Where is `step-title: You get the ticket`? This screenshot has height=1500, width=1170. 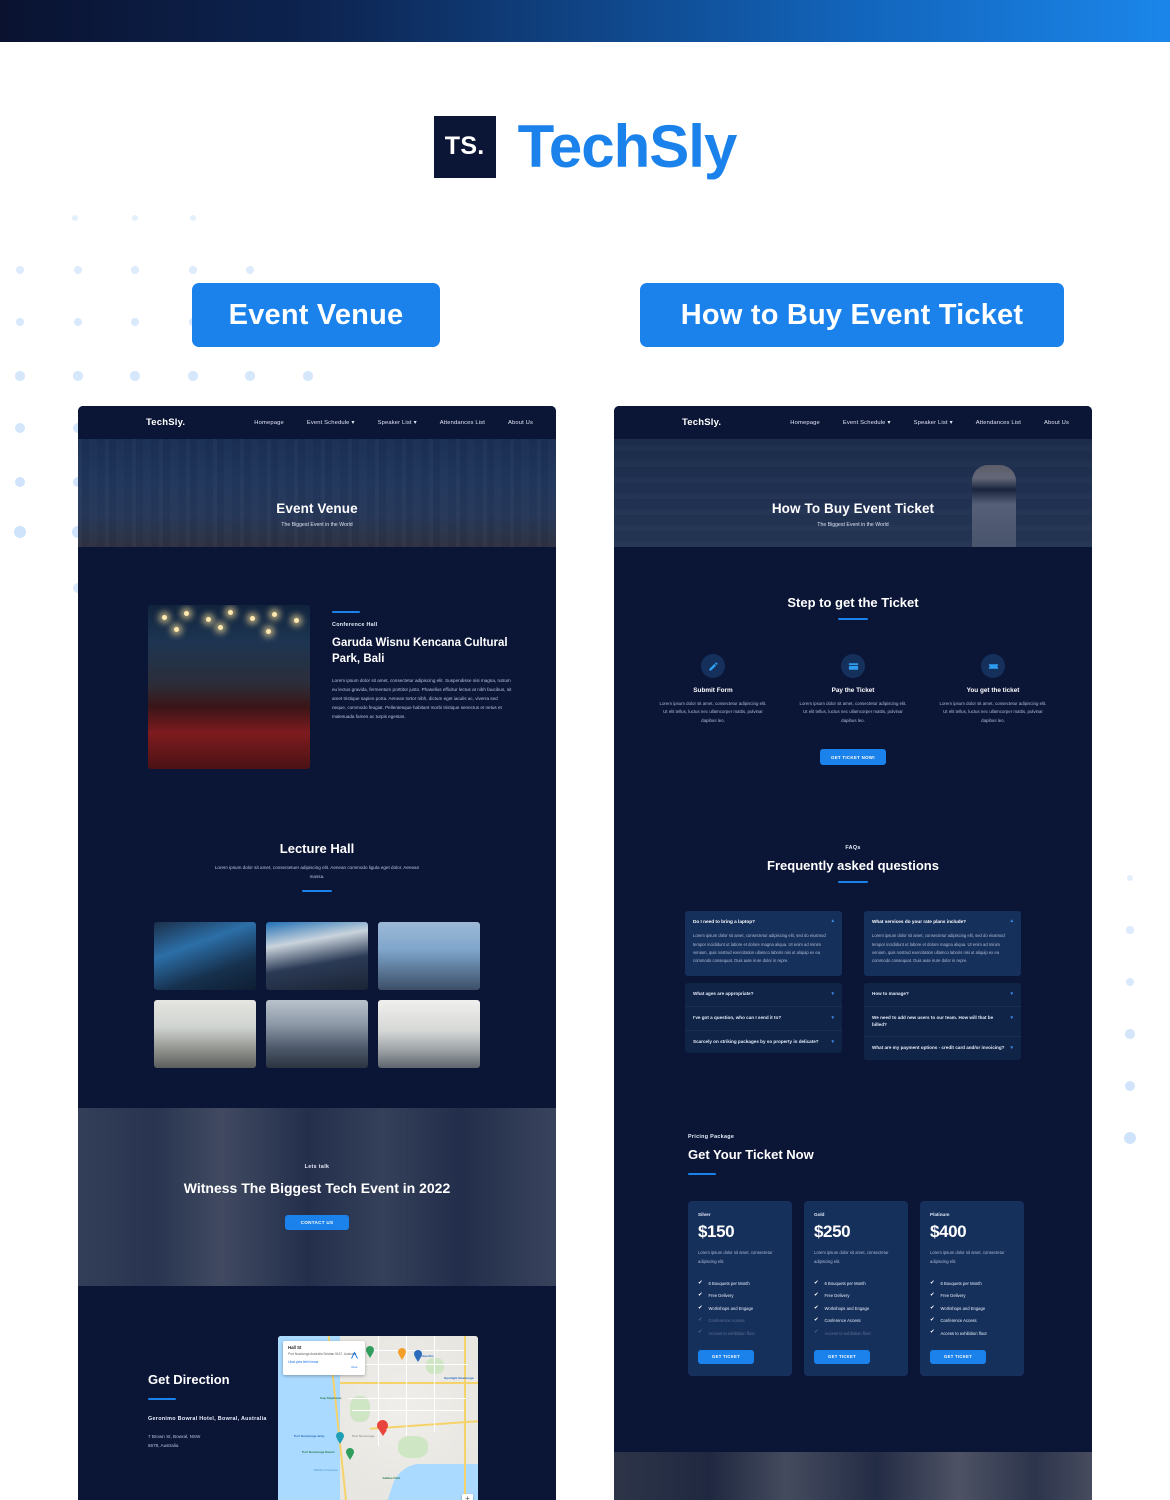
step-title: You get the ticket is located at coordinates (993, 690).